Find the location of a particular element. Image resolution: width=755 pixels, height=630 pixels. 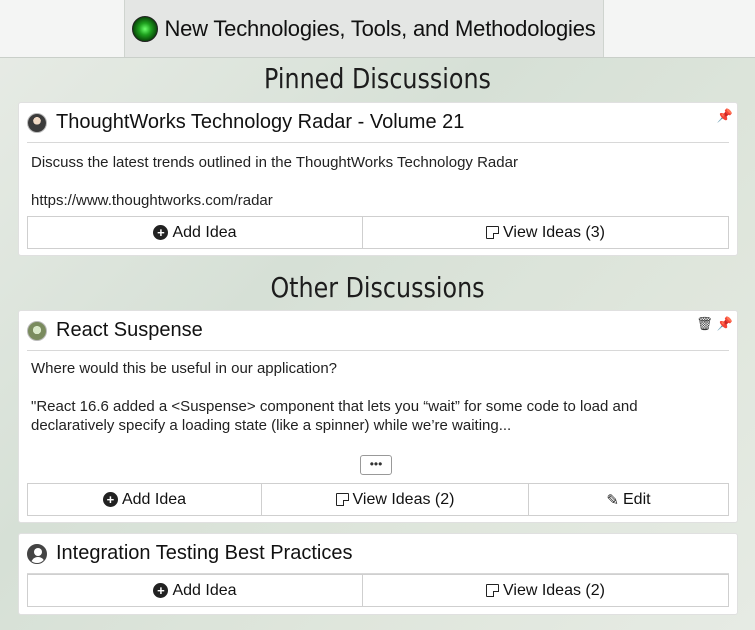

view-ideas-label: View Ideas (3) is located at coordinates (554, 232).